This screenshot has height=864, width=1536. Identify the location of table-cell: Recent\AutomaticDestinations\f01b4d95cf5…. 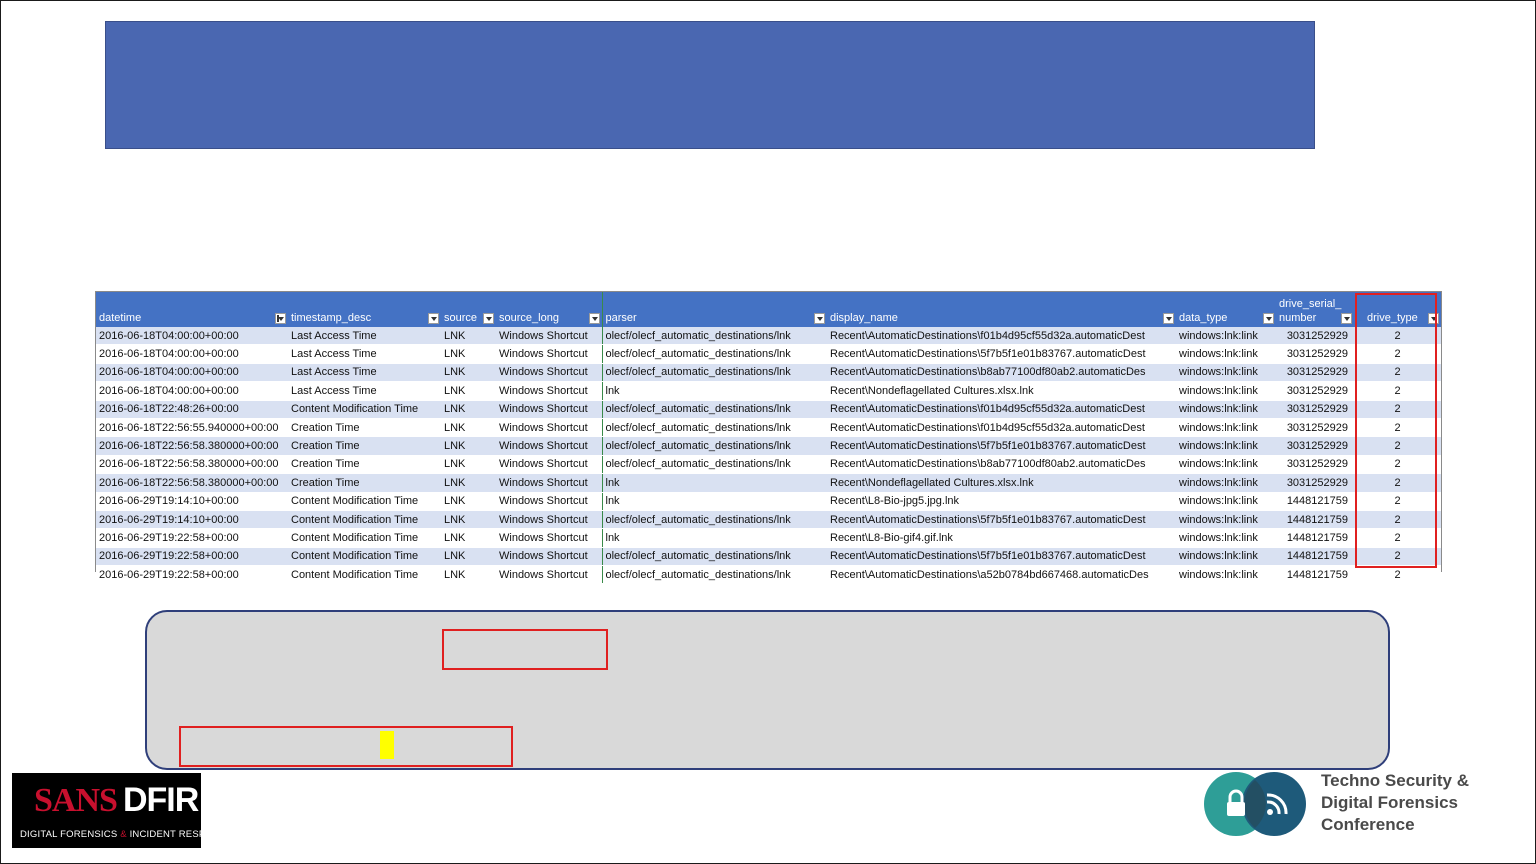
(1001, 336).